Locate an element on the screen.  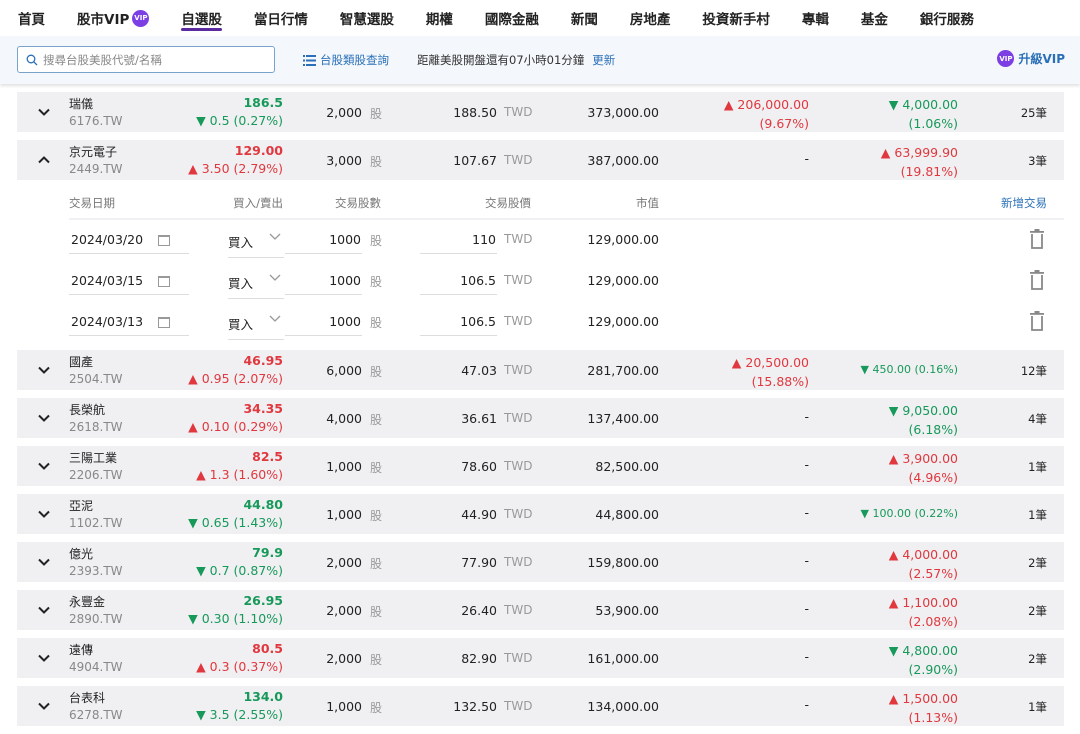
stock-name: 億光 is located at coordinates (81, 553).